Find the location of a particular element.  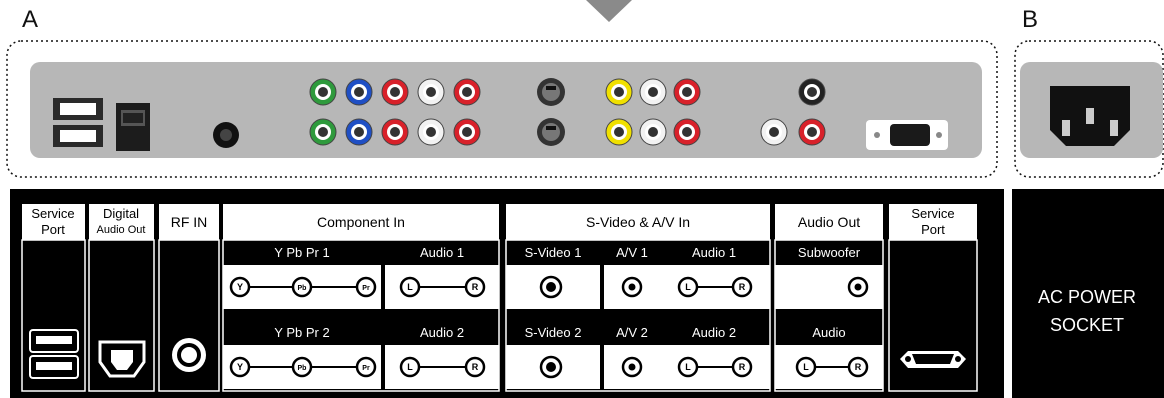

vga-symbol is located at coordinates (933, 359).